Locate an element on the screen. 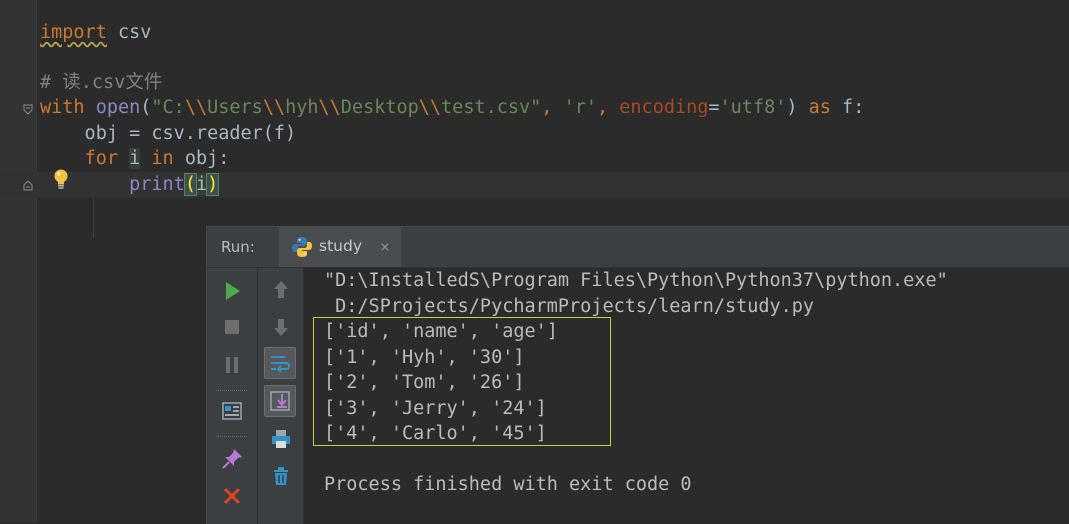 The image size is (1069, 524). rerun-button is located at coordinates (232, 291).